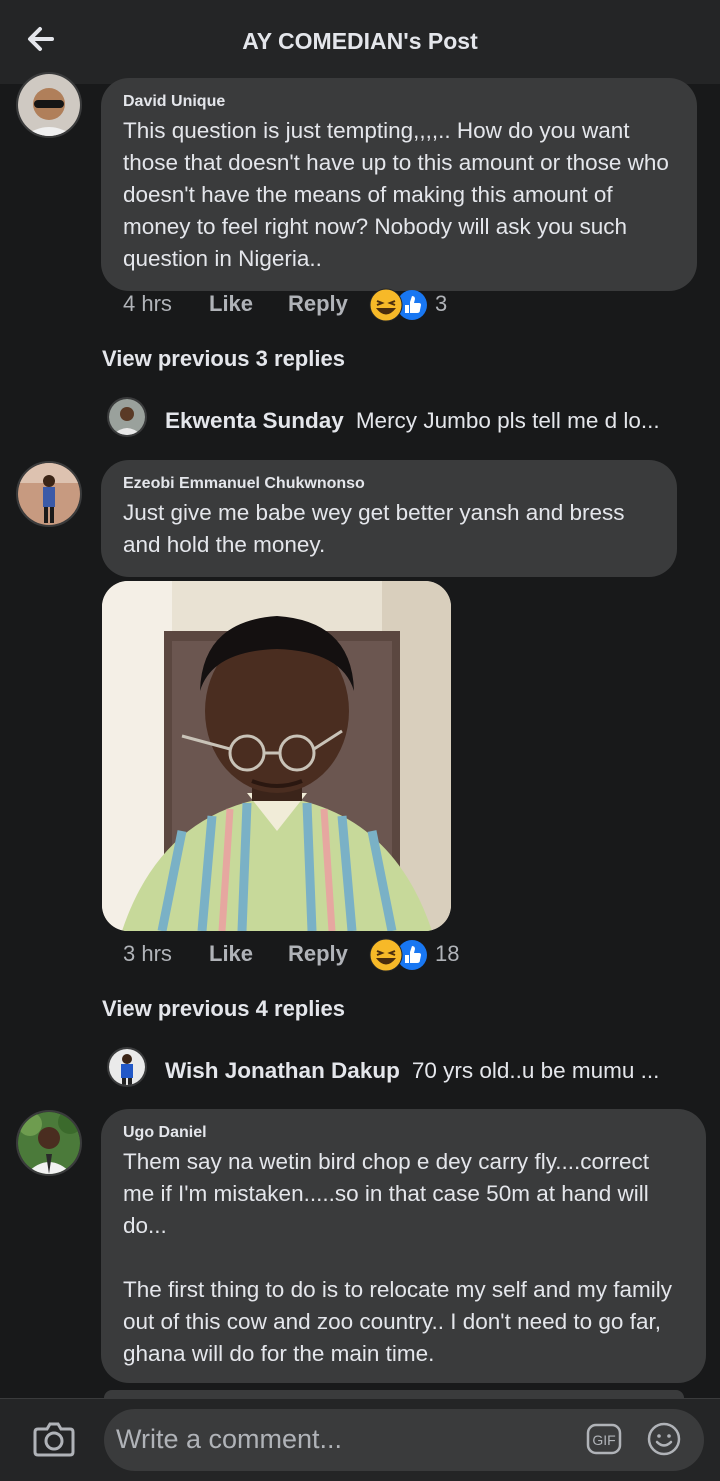  I want to click on top-bar: AY COMEDIAN's Post, so click(360, 42).